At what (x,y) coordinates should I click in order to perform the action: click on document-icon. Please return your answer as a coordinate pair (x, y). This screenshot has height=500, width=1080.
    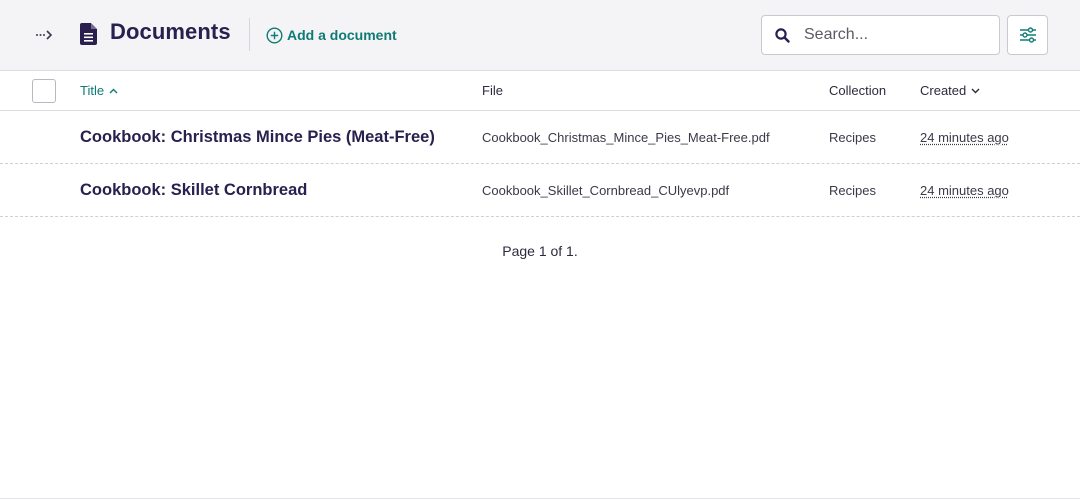
    Looking at the image, I should click on (88, 34).